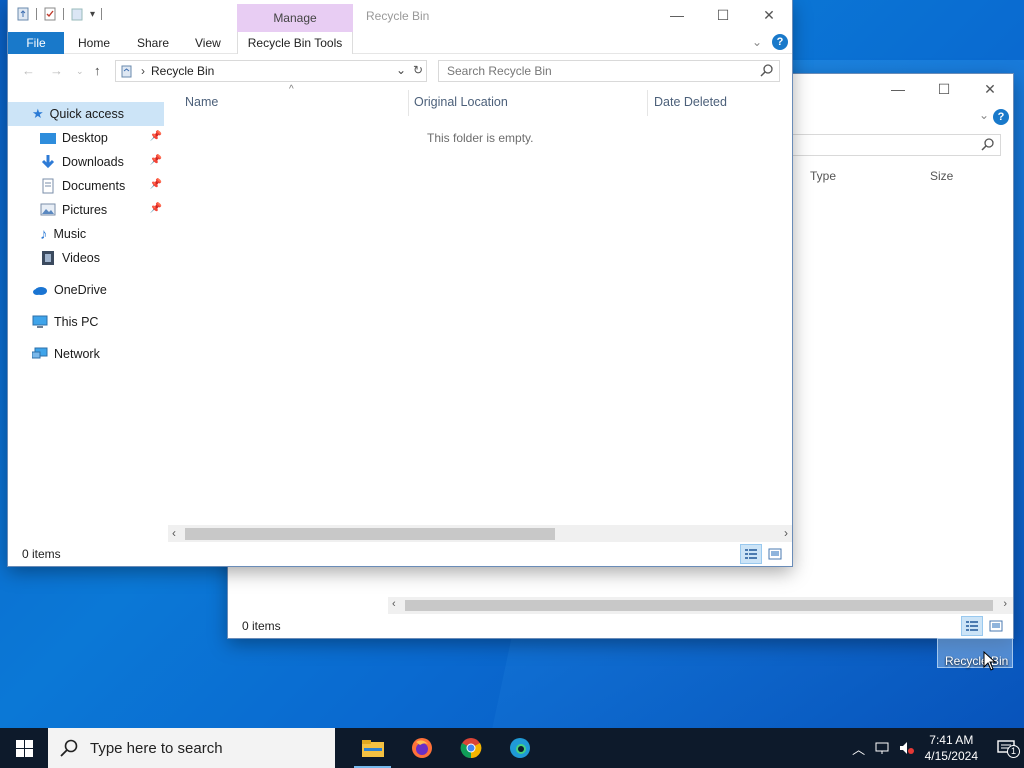 The height and width of the screenshot is (768, 1024). I want to click on taskbar-firefox, so click(421, 748).